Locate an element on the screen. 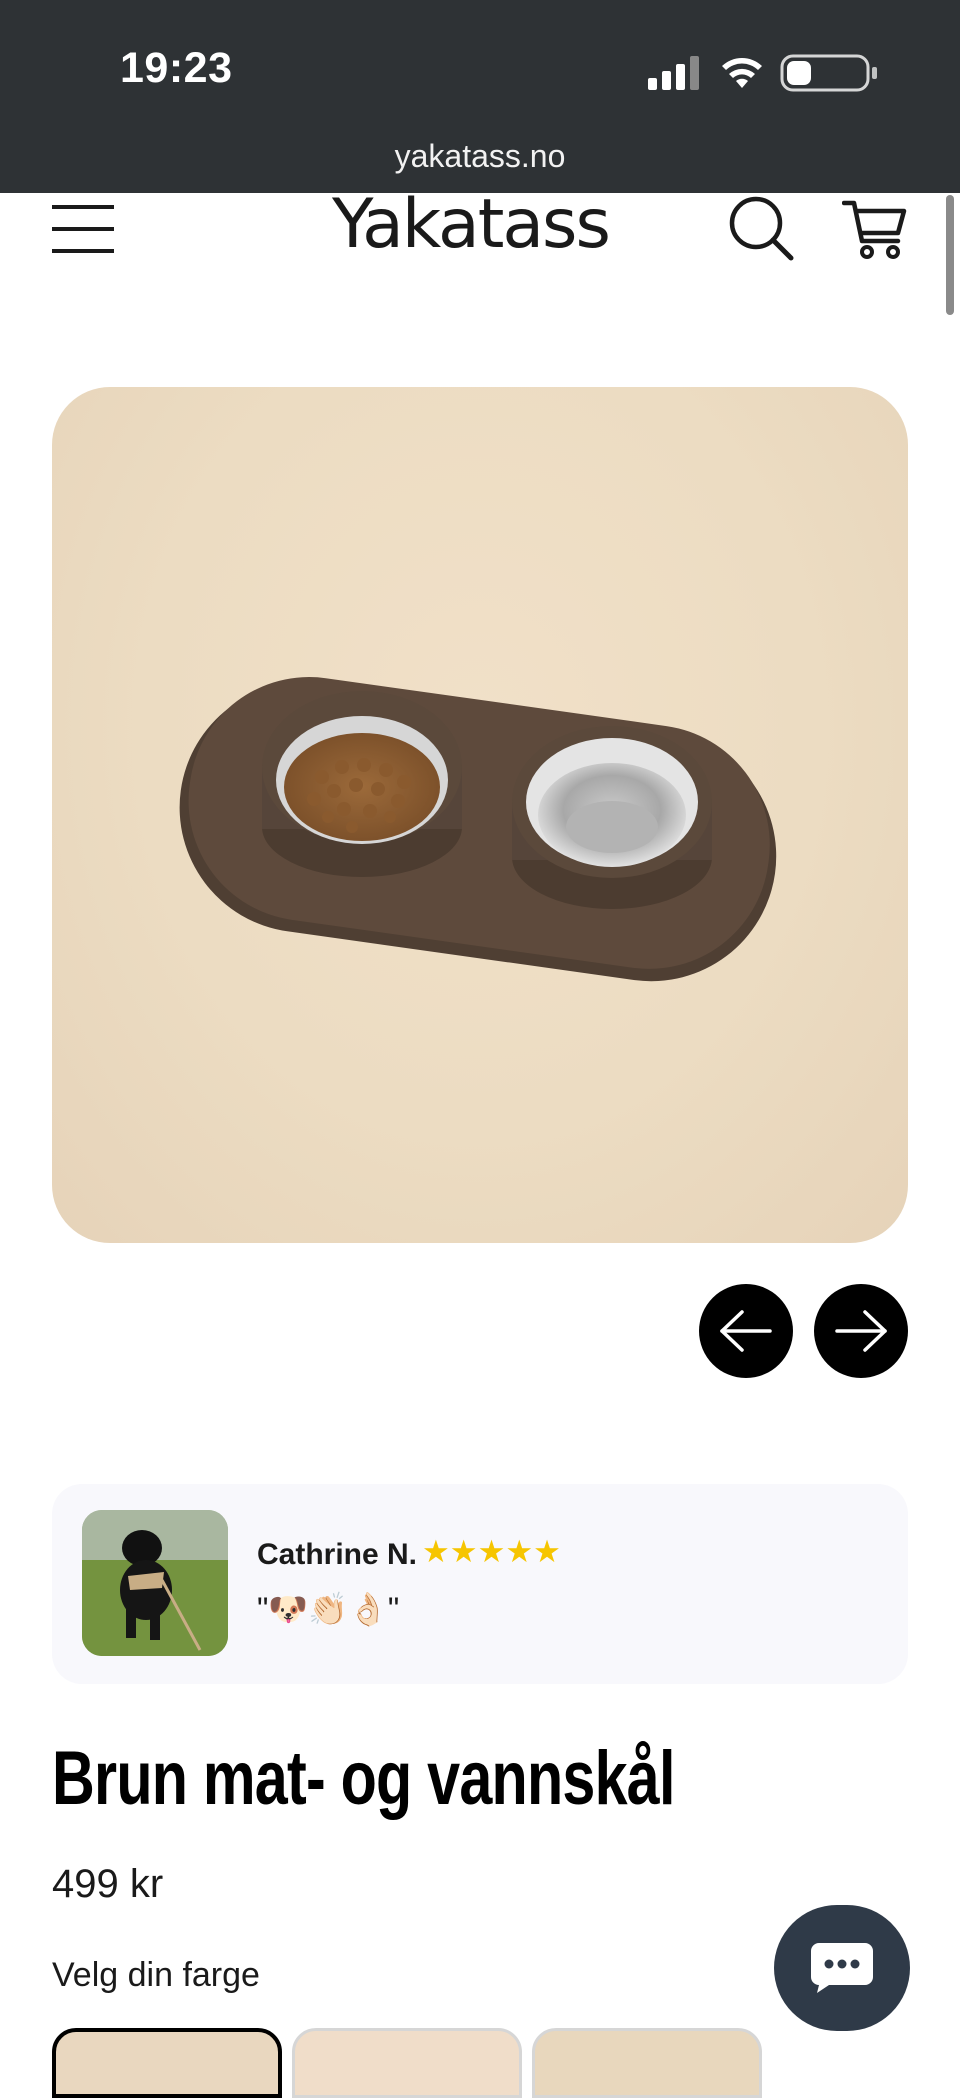 Image resolution: width=960 pixels, height=2098 pixels. dog-photo is located at coordinates (155, 1583).